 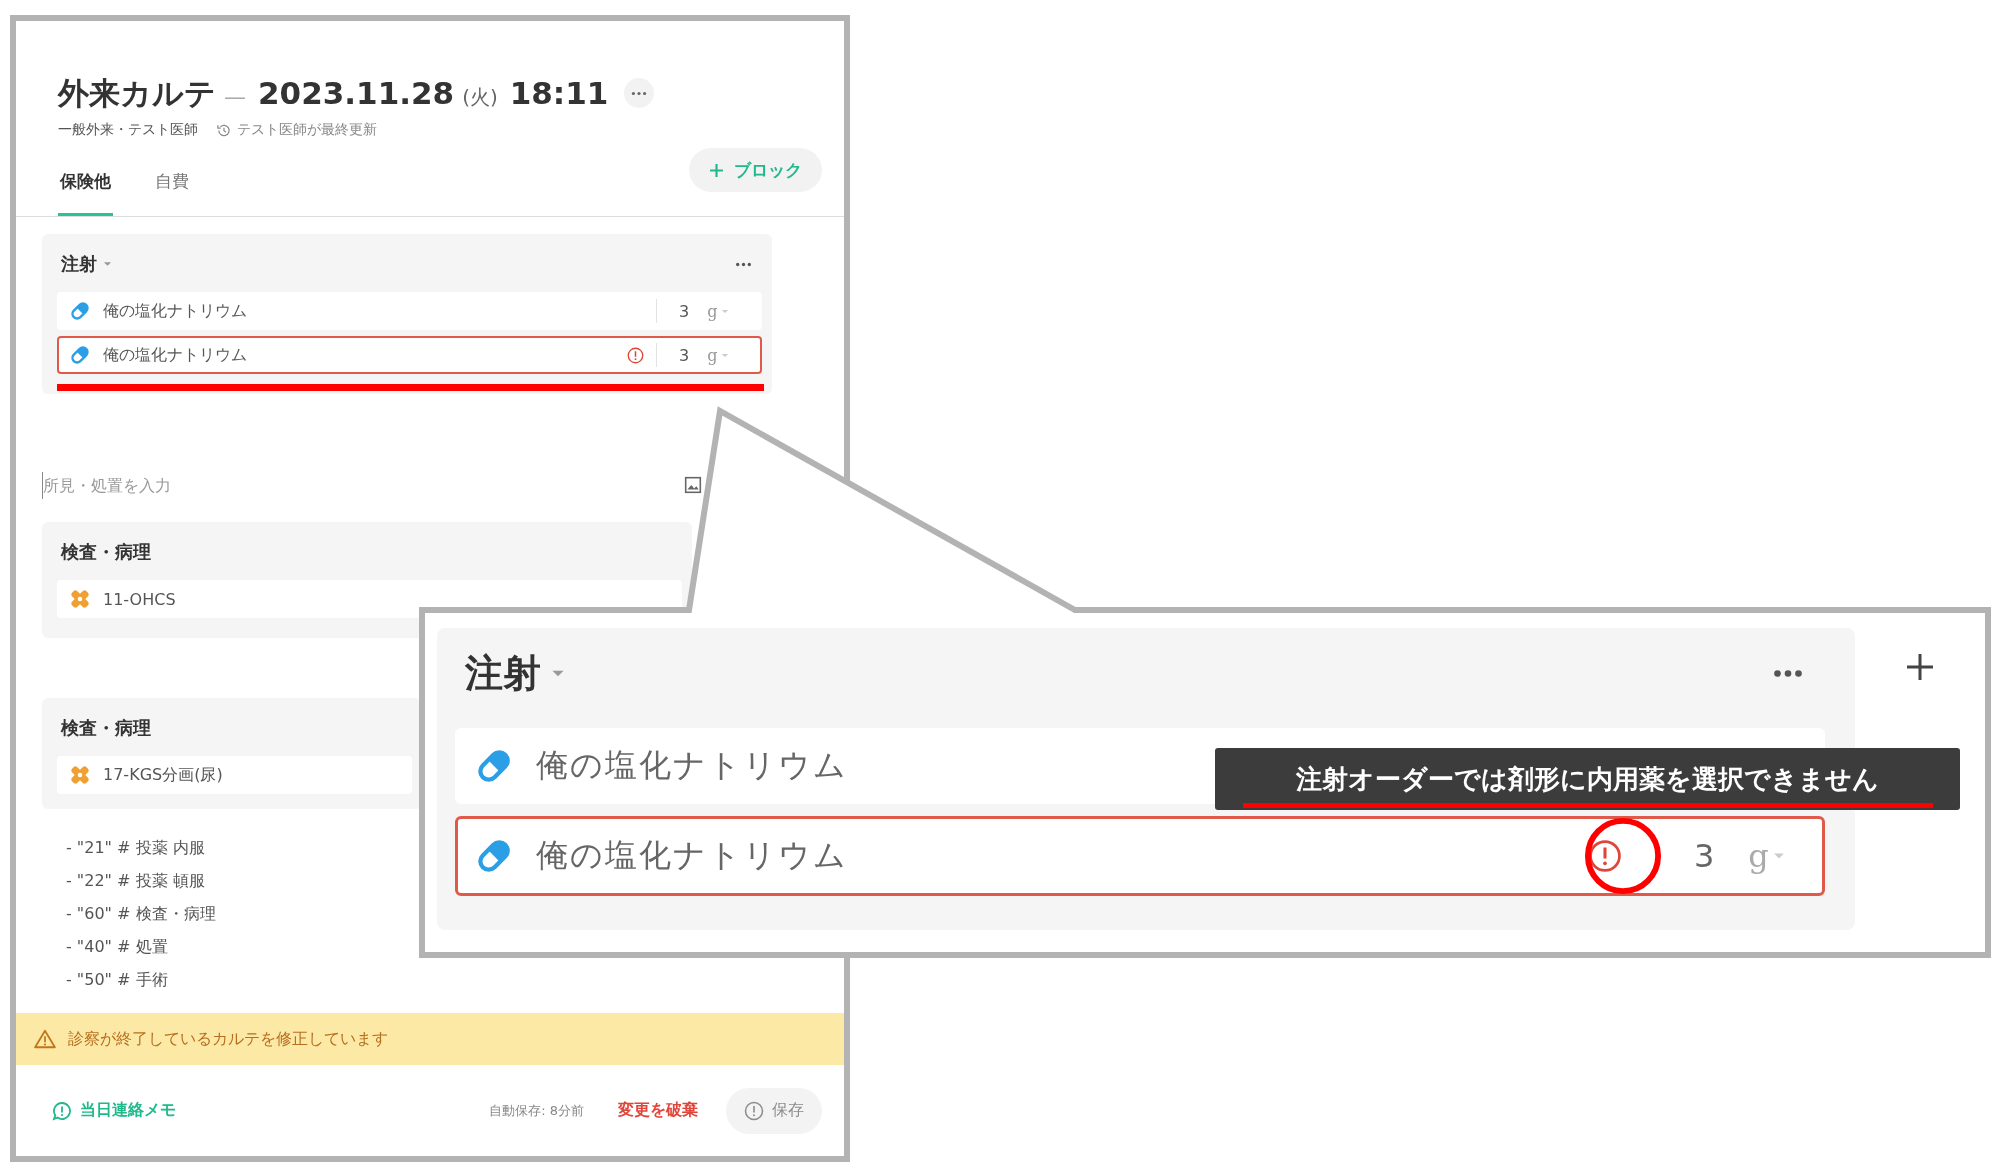 I want to click on error-tooltip: 注射オーダーでは剤形に内用薬を選択できません, so click(x=1587, y=779).